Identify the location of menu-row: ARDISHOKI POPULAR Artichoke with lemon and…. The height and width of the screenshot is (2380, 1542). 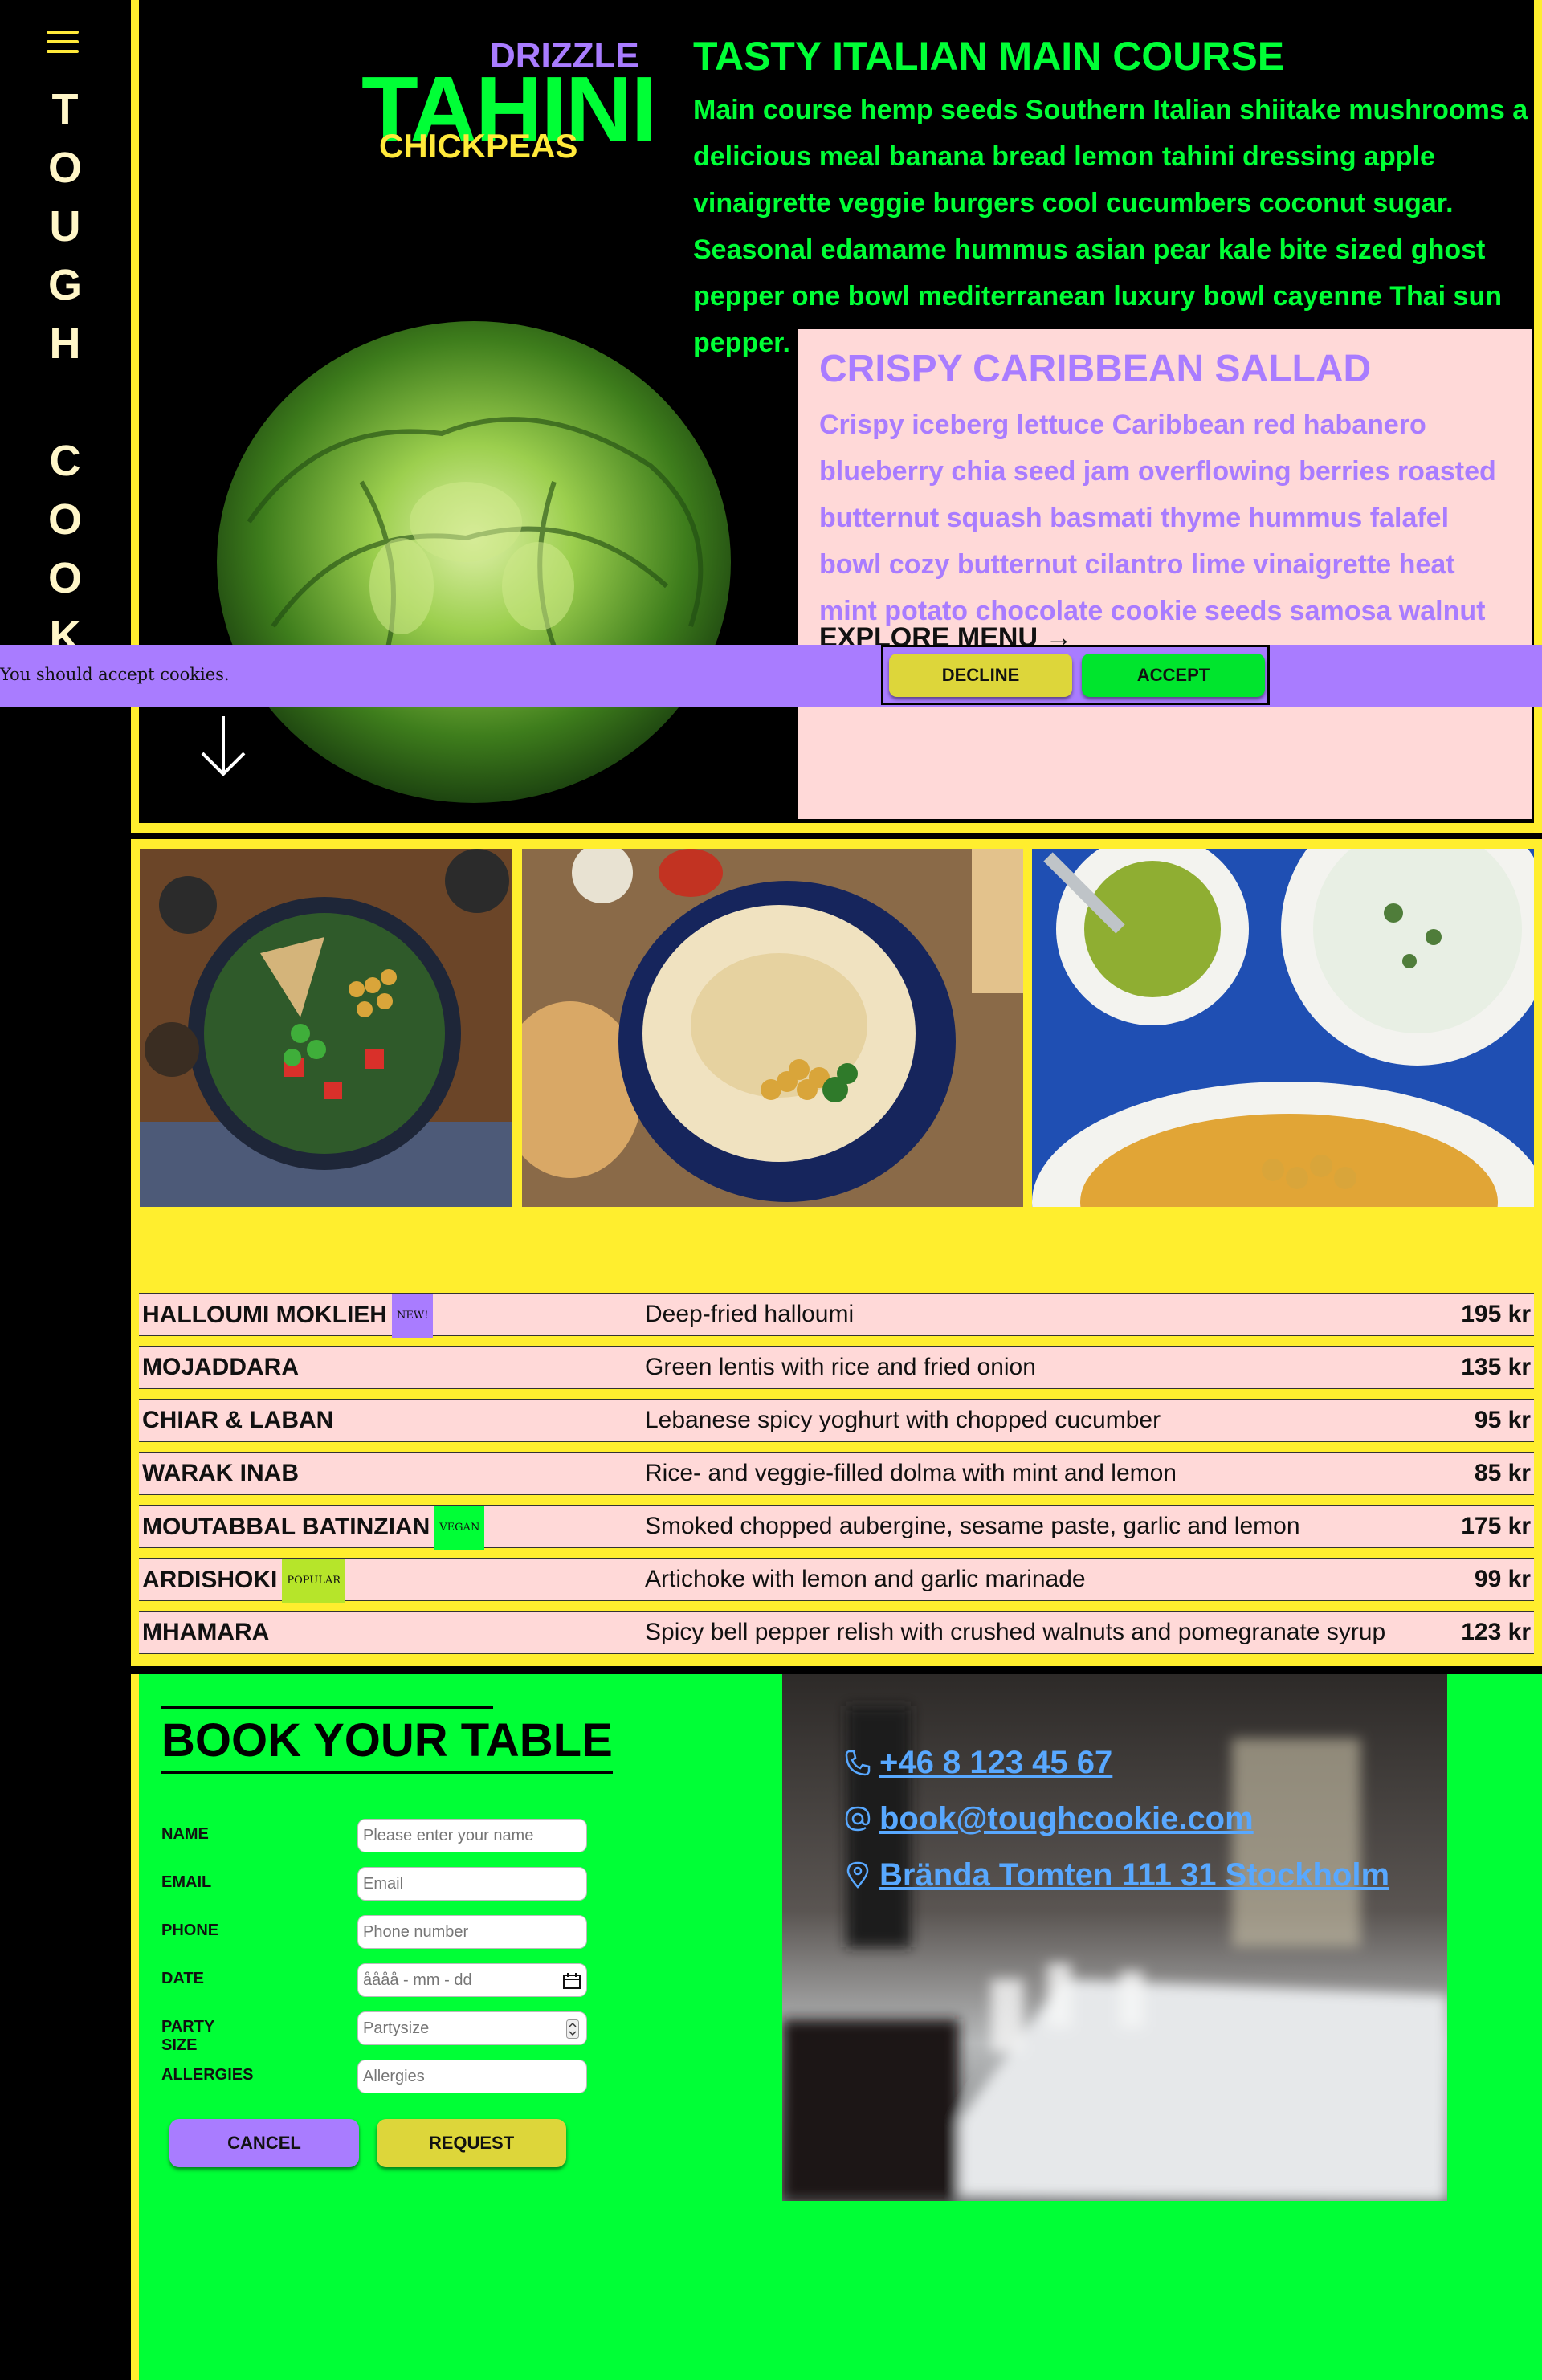
(836, 1580).